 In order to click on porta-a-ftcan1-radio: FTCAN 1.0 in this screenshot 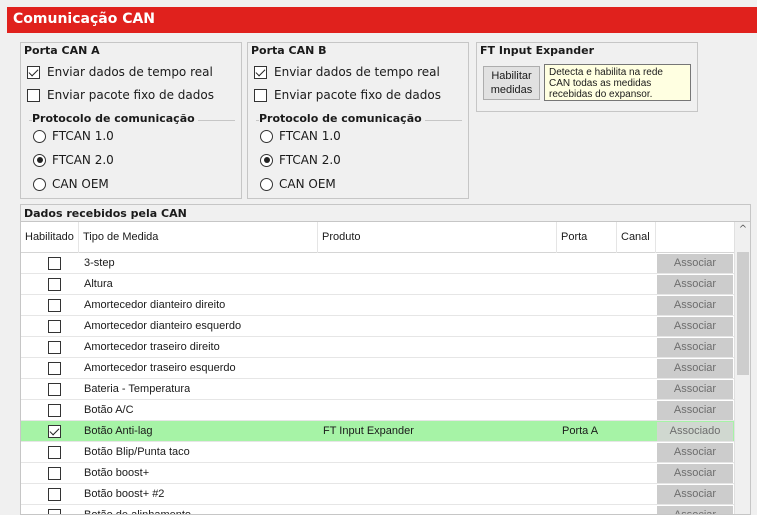, I will do `click(73, 136)`.